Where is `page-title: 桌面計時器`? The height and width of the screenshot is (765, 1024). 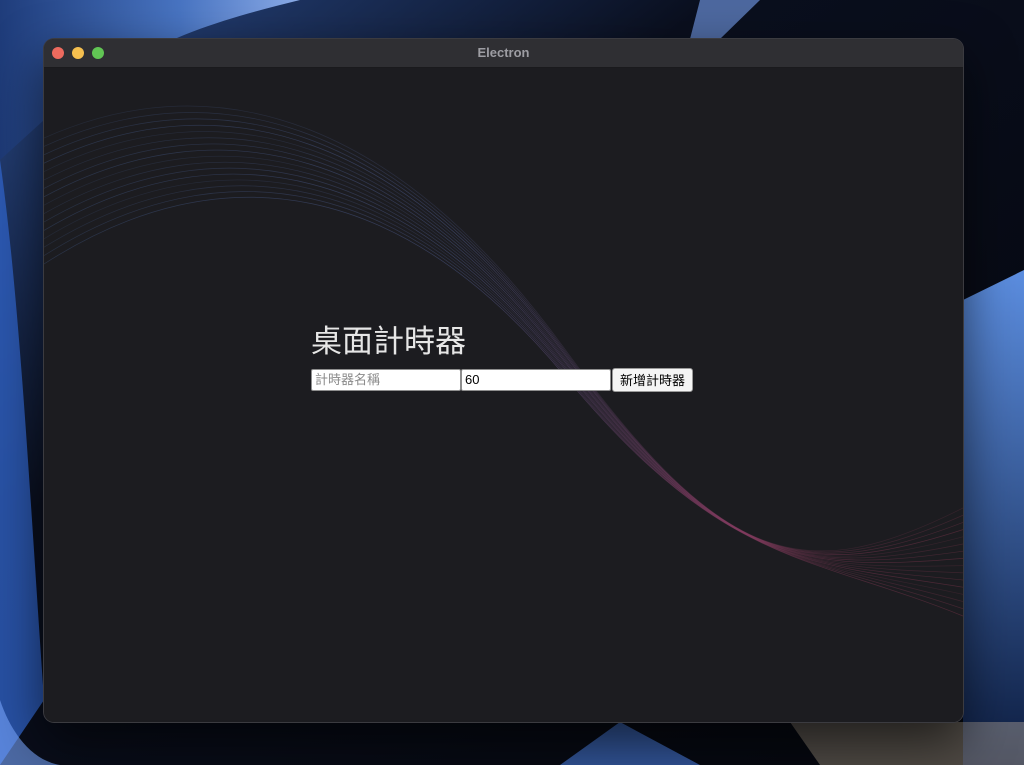
page-title: 桌面計時器 is located at coordinates (388, 342).